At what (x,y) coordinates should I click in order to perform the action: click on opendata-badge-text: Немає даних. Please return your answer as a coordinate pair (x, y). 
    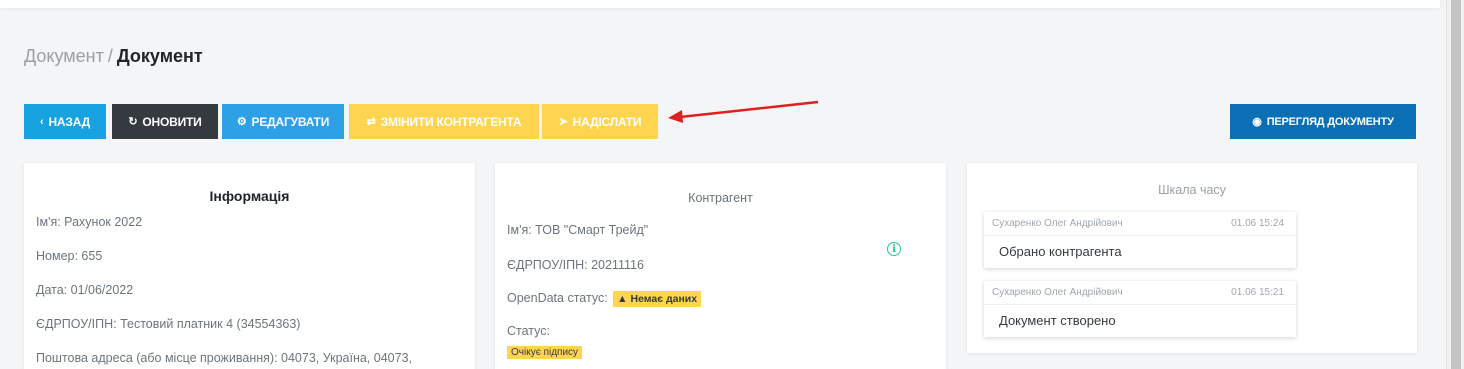
    Looking at the image, I should click on (664, 299).